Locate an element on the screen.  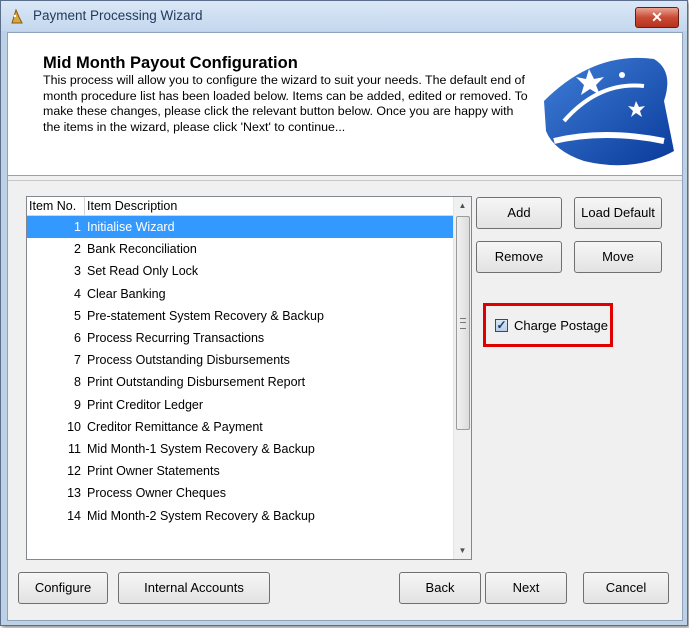
item-number: 13 is located at coordinates (74, 493).